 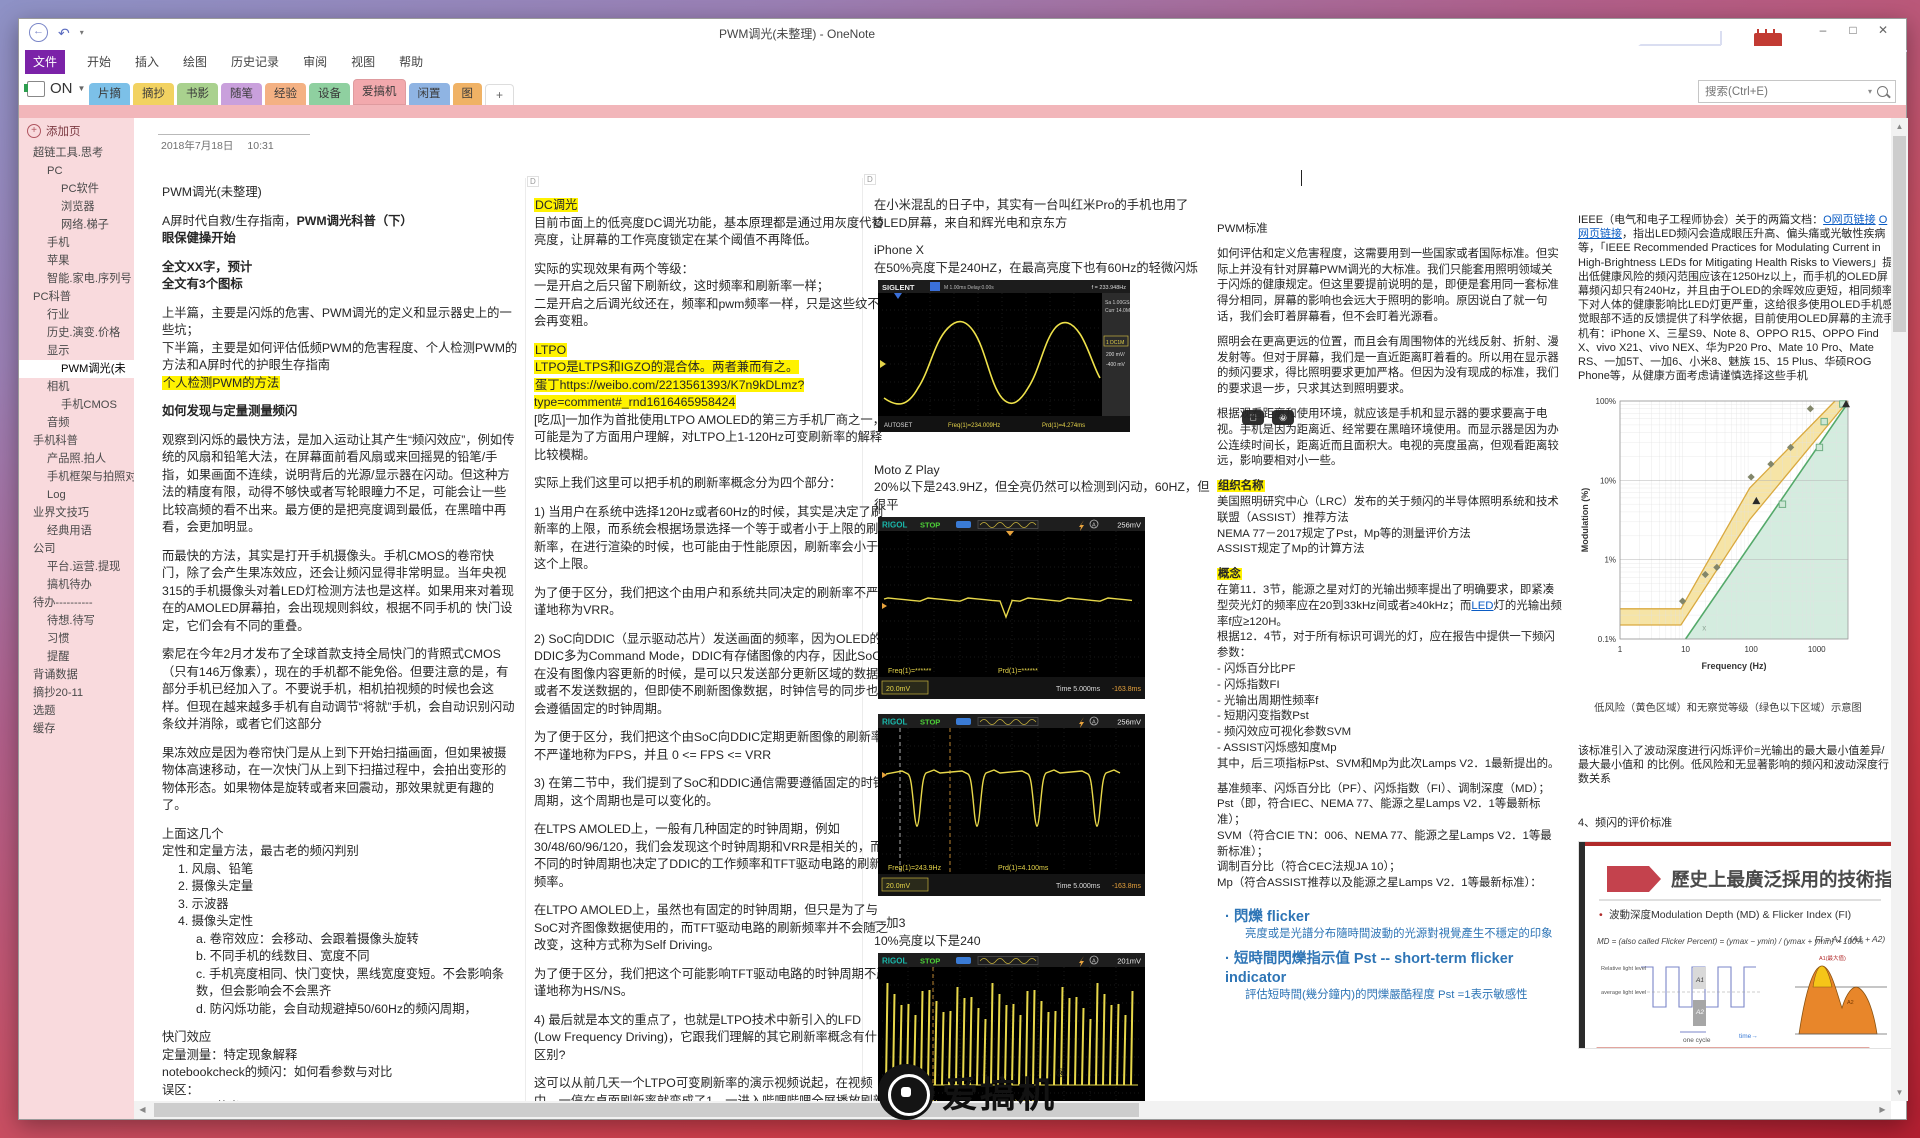 I want to click on add-page-button: + 添加页, so click(x=76, y=131).